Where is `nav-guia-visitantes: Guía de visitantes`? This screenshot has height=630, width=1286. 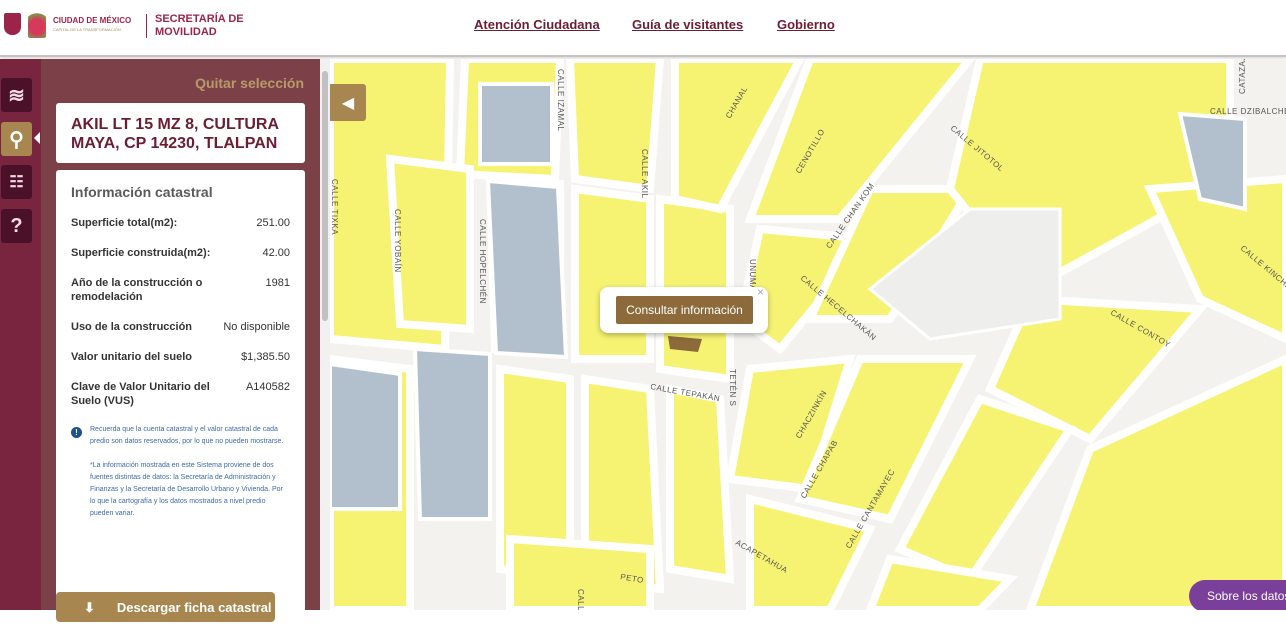 nav-guia-visitantes: Guía de visitantes is located at coordinates (687, 24).